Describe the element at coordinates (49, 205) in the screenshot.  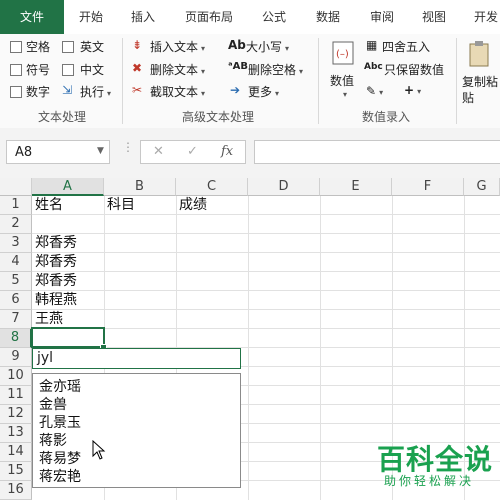
I see `cell-a1: 姓名` at that location.